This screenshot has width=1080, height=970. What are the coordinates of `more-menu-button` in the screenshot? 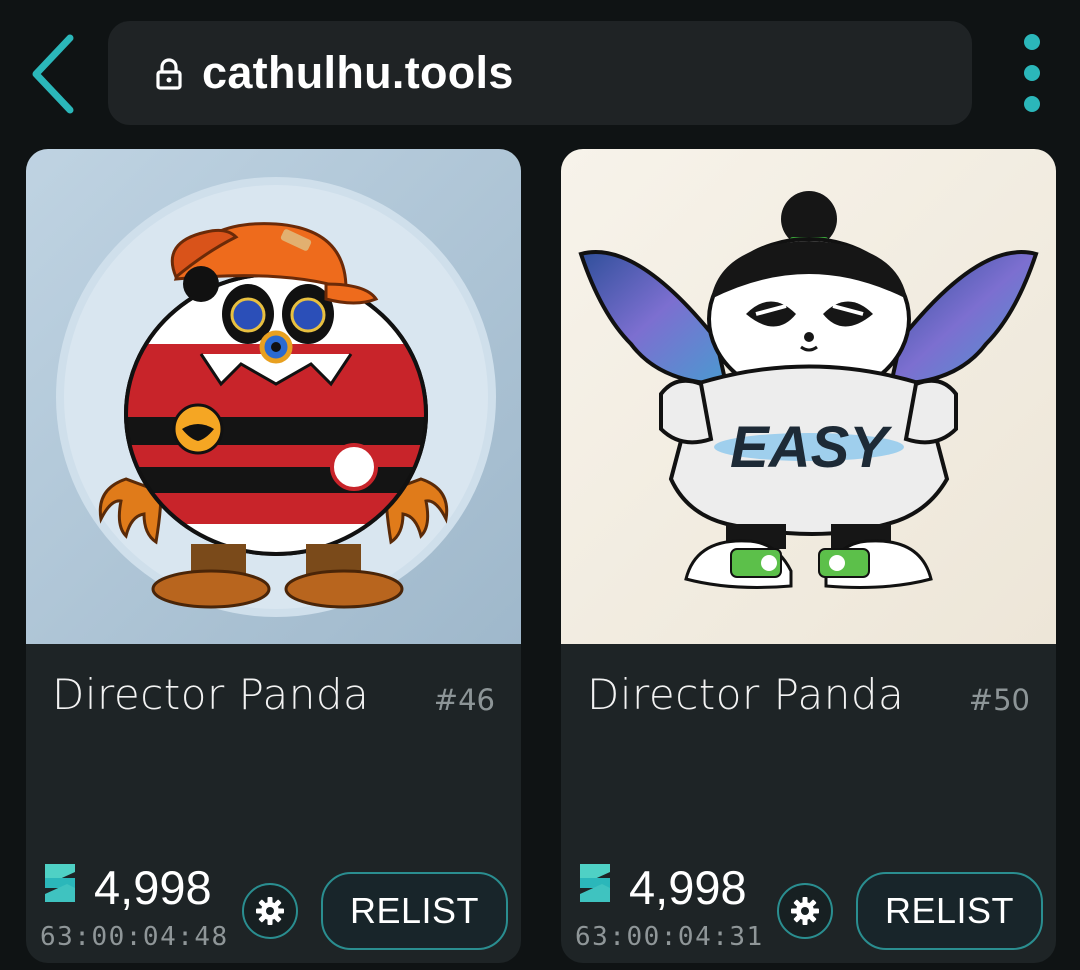 It's located at (1032, 73).